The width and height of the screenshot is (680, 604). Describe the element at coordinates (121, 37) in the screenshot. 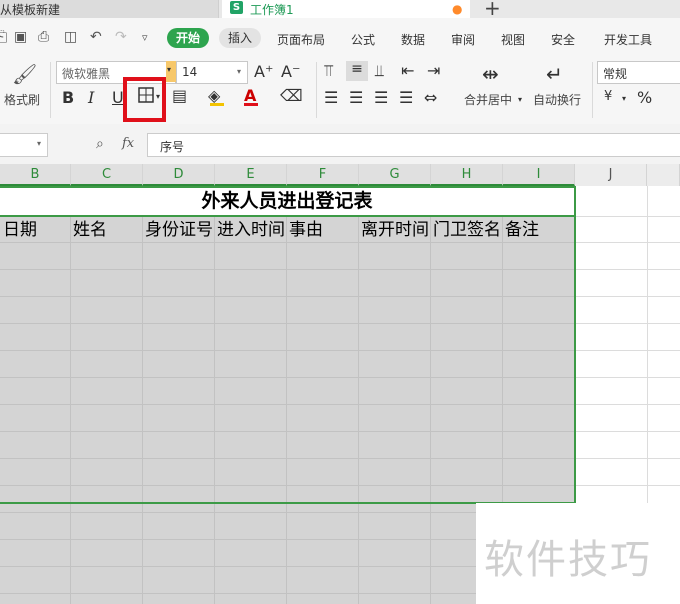

I see `redo-icon: ↷` at that location.